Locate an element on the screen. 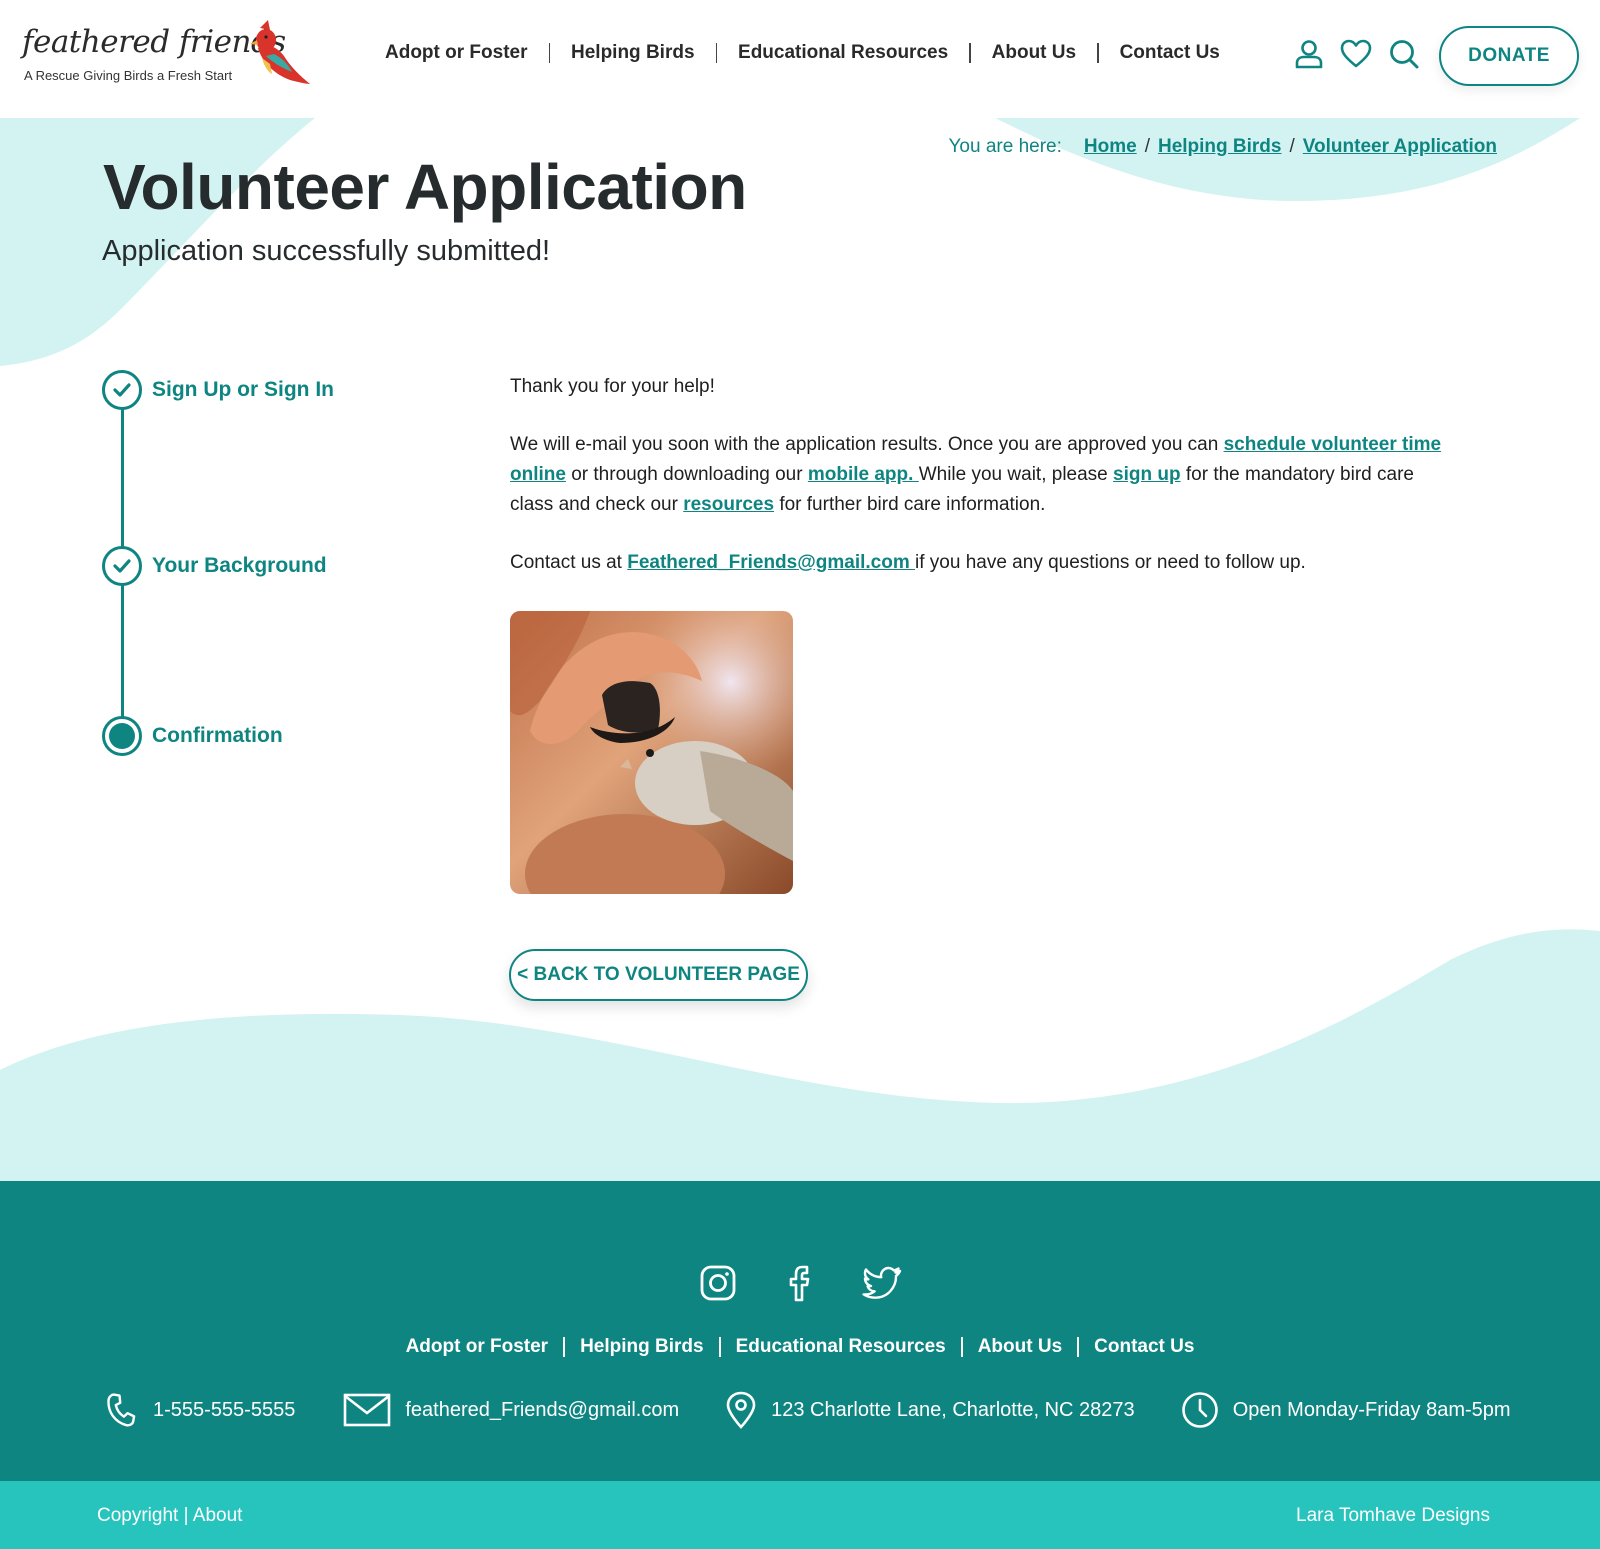 The height and width of the screenshot is (1549, 1600). step-current-icon is located at coordinates (122, 736).